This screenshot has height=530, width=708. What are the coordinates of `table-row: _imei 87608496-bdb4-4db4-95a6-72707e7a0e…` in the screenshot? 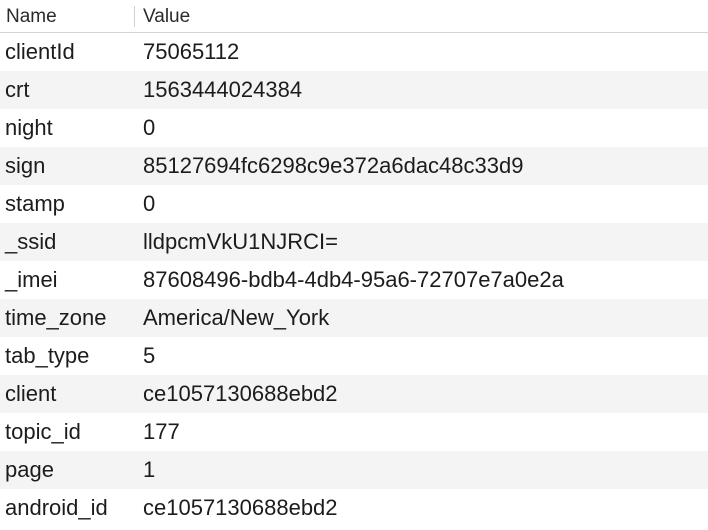 It's located at (354, 280).